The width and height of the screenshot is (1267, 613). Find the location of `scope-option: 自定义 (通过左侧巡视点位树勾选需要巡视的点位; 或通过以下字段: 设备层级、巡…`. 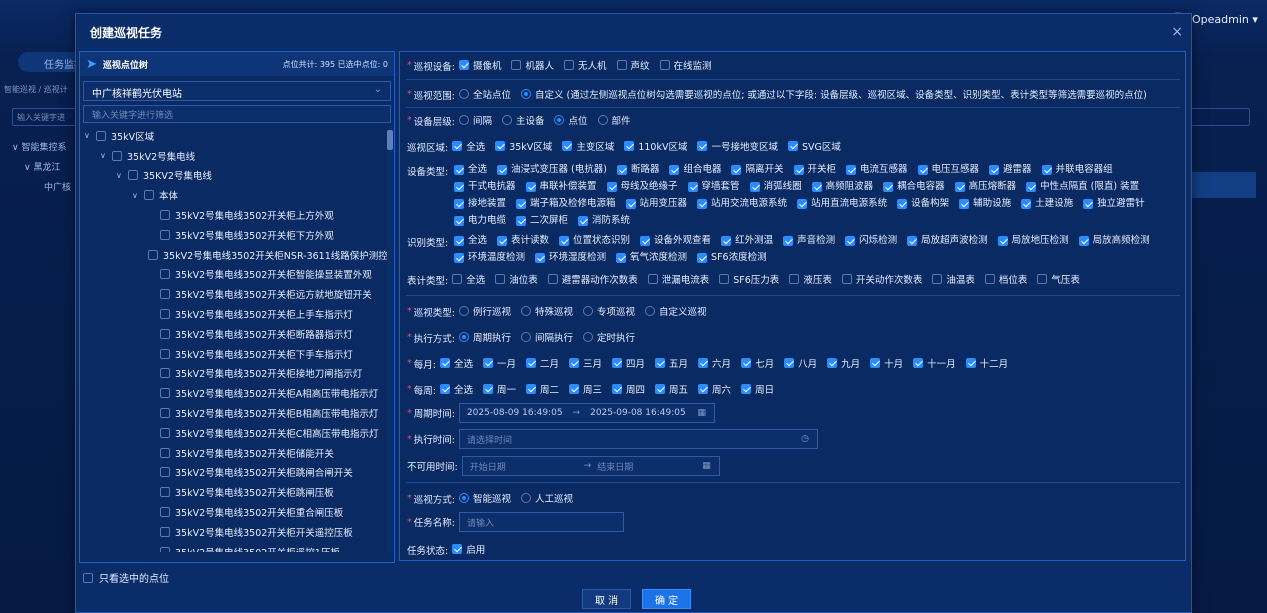

scope-option: 自定义 (通过左侧巡视点位树勾选需要巡视的点位; 或通过以下字段: 设备层级、巡… is located at coordinates (833, 94).